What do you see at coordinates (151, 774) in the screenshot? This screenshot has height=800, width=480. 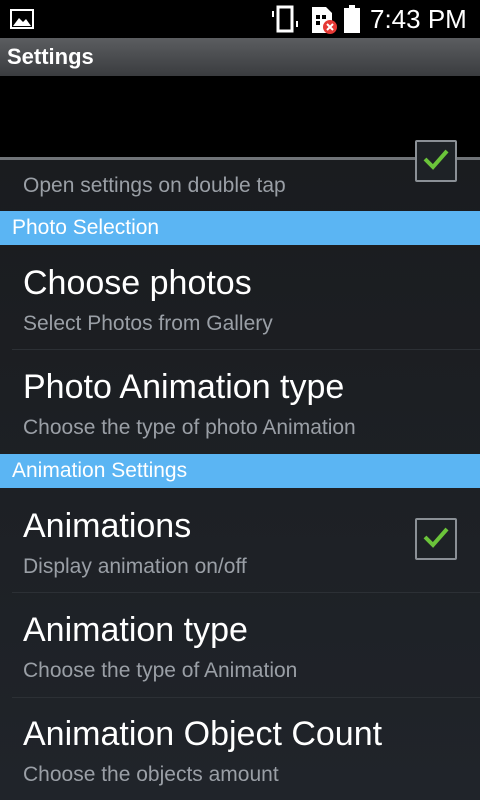 I see `list-item-subtitle: Choose the objects amount` at bounding box center [151, 774].